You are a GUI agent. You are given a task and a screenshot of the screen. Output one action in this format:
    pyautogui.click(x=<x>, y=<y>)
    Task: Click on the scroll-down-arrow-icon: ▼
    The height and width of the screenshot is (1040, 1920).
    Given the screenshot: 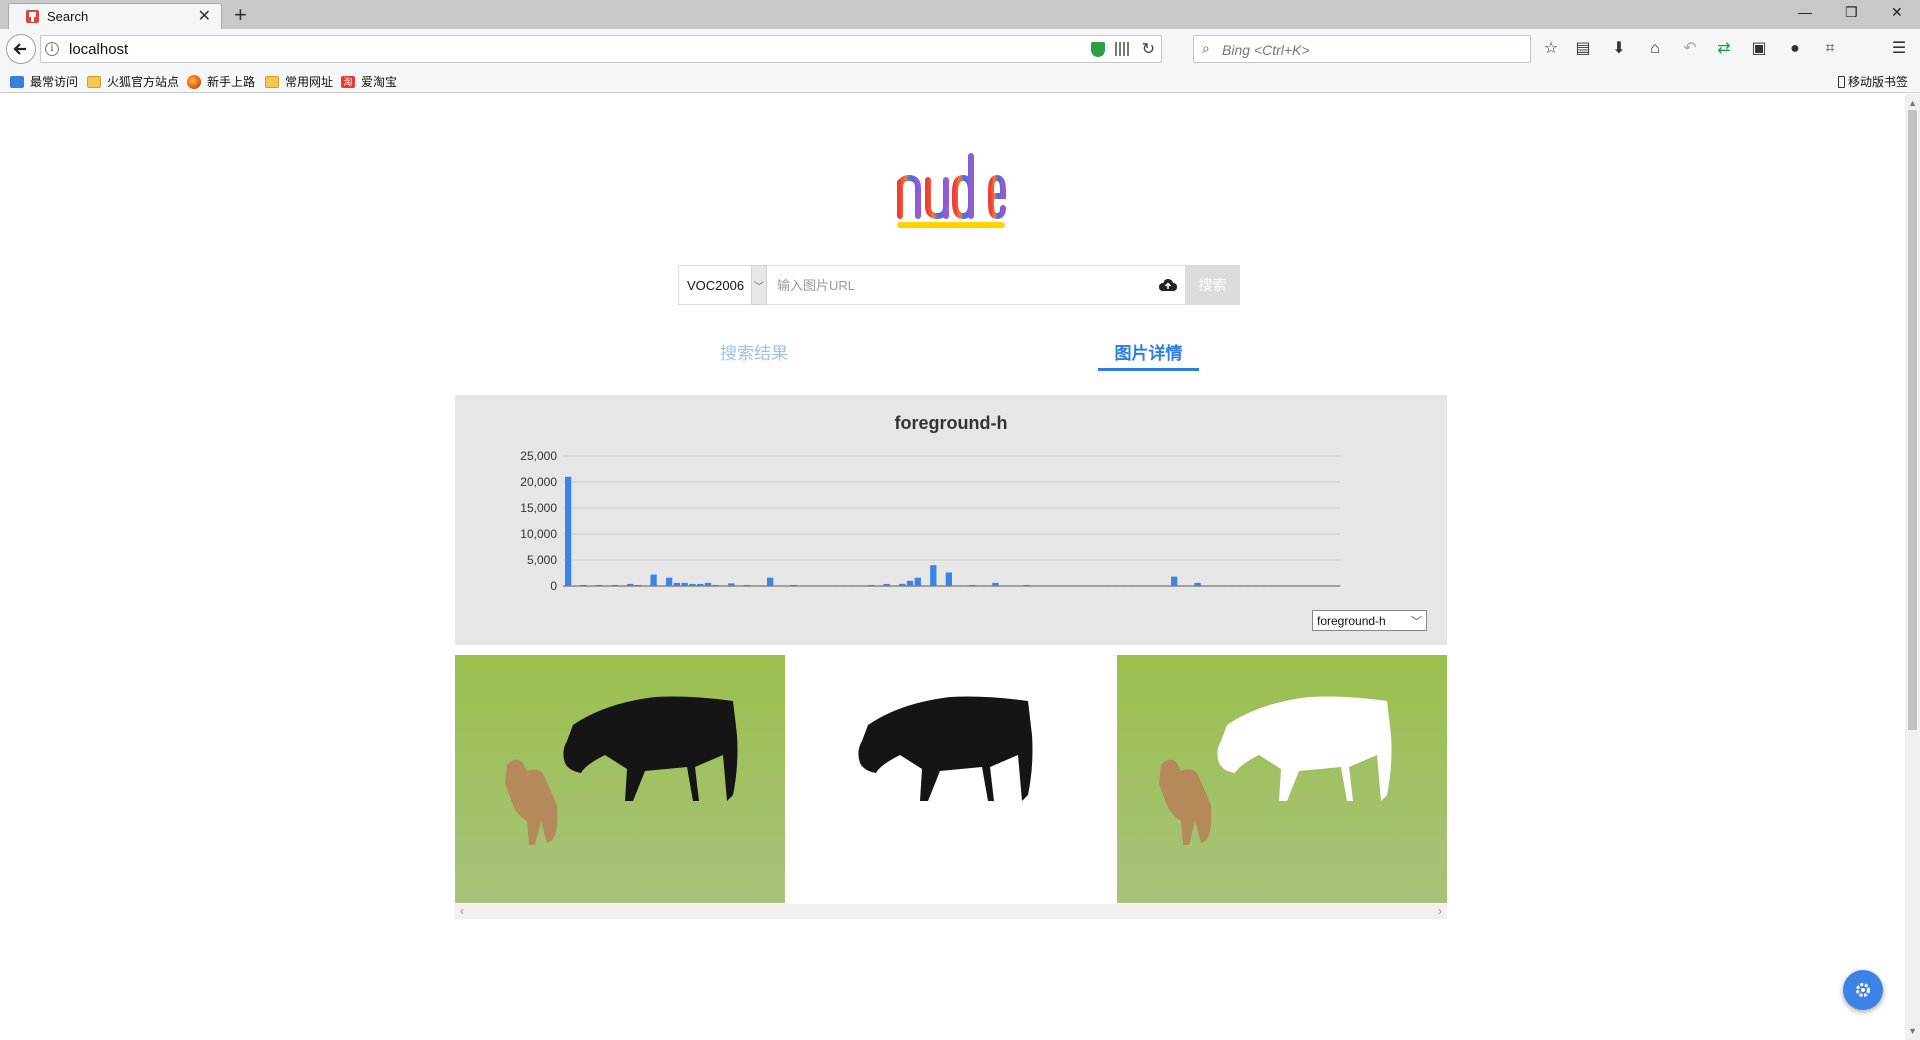 What is the action you would take?
    pyautogui.click(x=1912, y=1031)
    